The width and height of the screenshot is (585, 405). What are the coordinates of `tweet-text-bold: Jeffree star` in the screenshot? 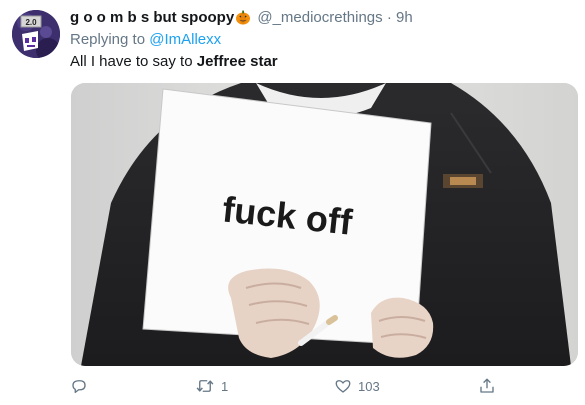 It's located at (237, 61).